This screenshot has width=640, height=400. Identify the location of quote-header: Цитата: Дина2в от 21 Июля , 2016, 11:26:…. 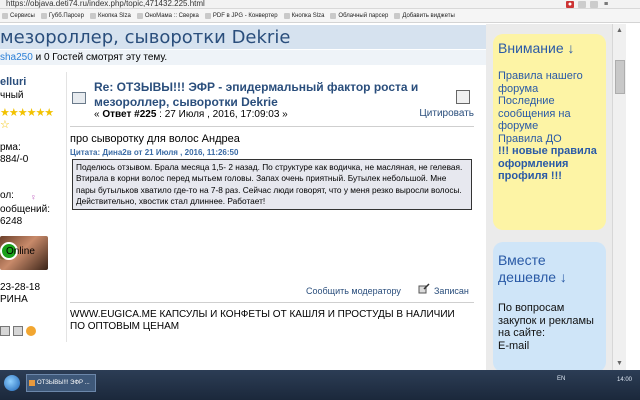
(272, 152).